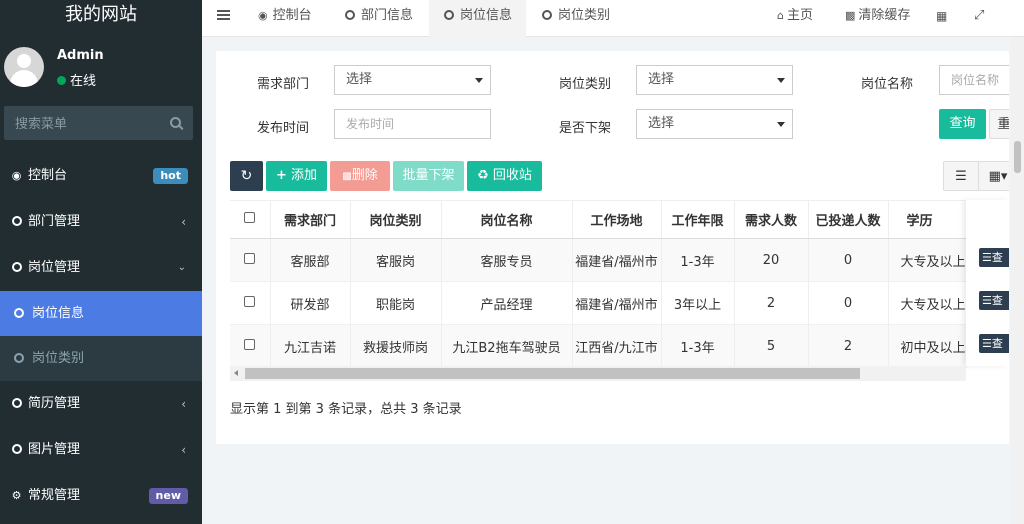 The height and width of the screenshot is (524, 1024). I want to click on offline-select-value: 选择, so click(661, 123).